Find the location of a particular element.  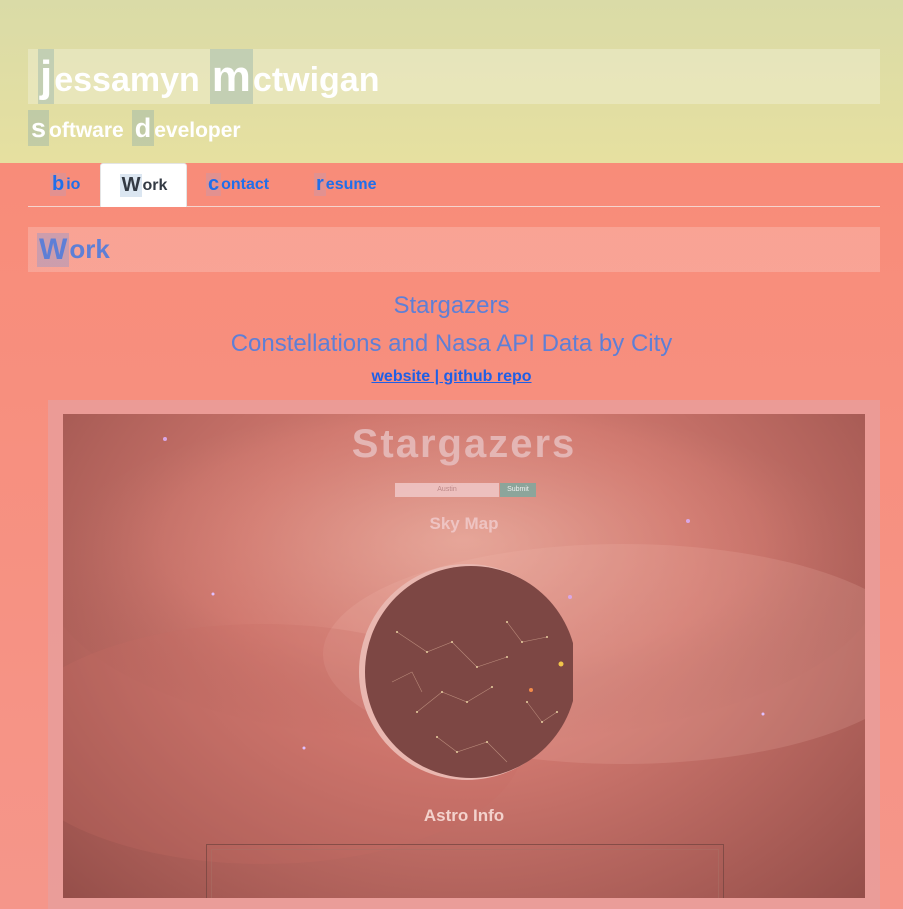

project-description: Constellations and Nasa API Data by City is located at coordinates (451, 343).